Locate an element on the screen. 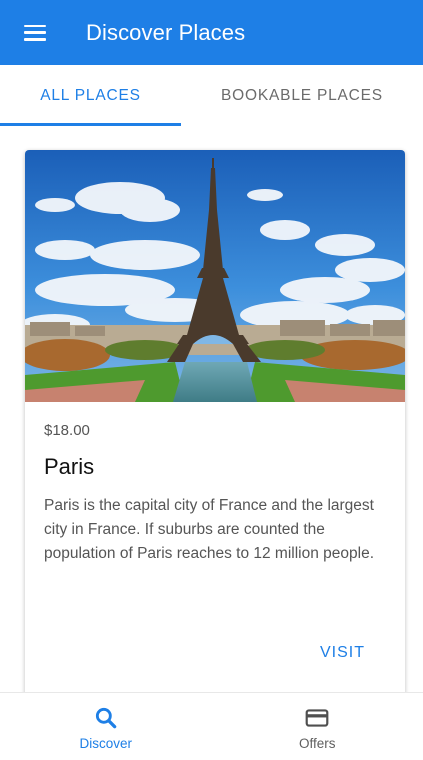 The width and height of the screenshot is (423, 760). bottom-tab-bar: Discover Offers is located at coordinates (211, 726).